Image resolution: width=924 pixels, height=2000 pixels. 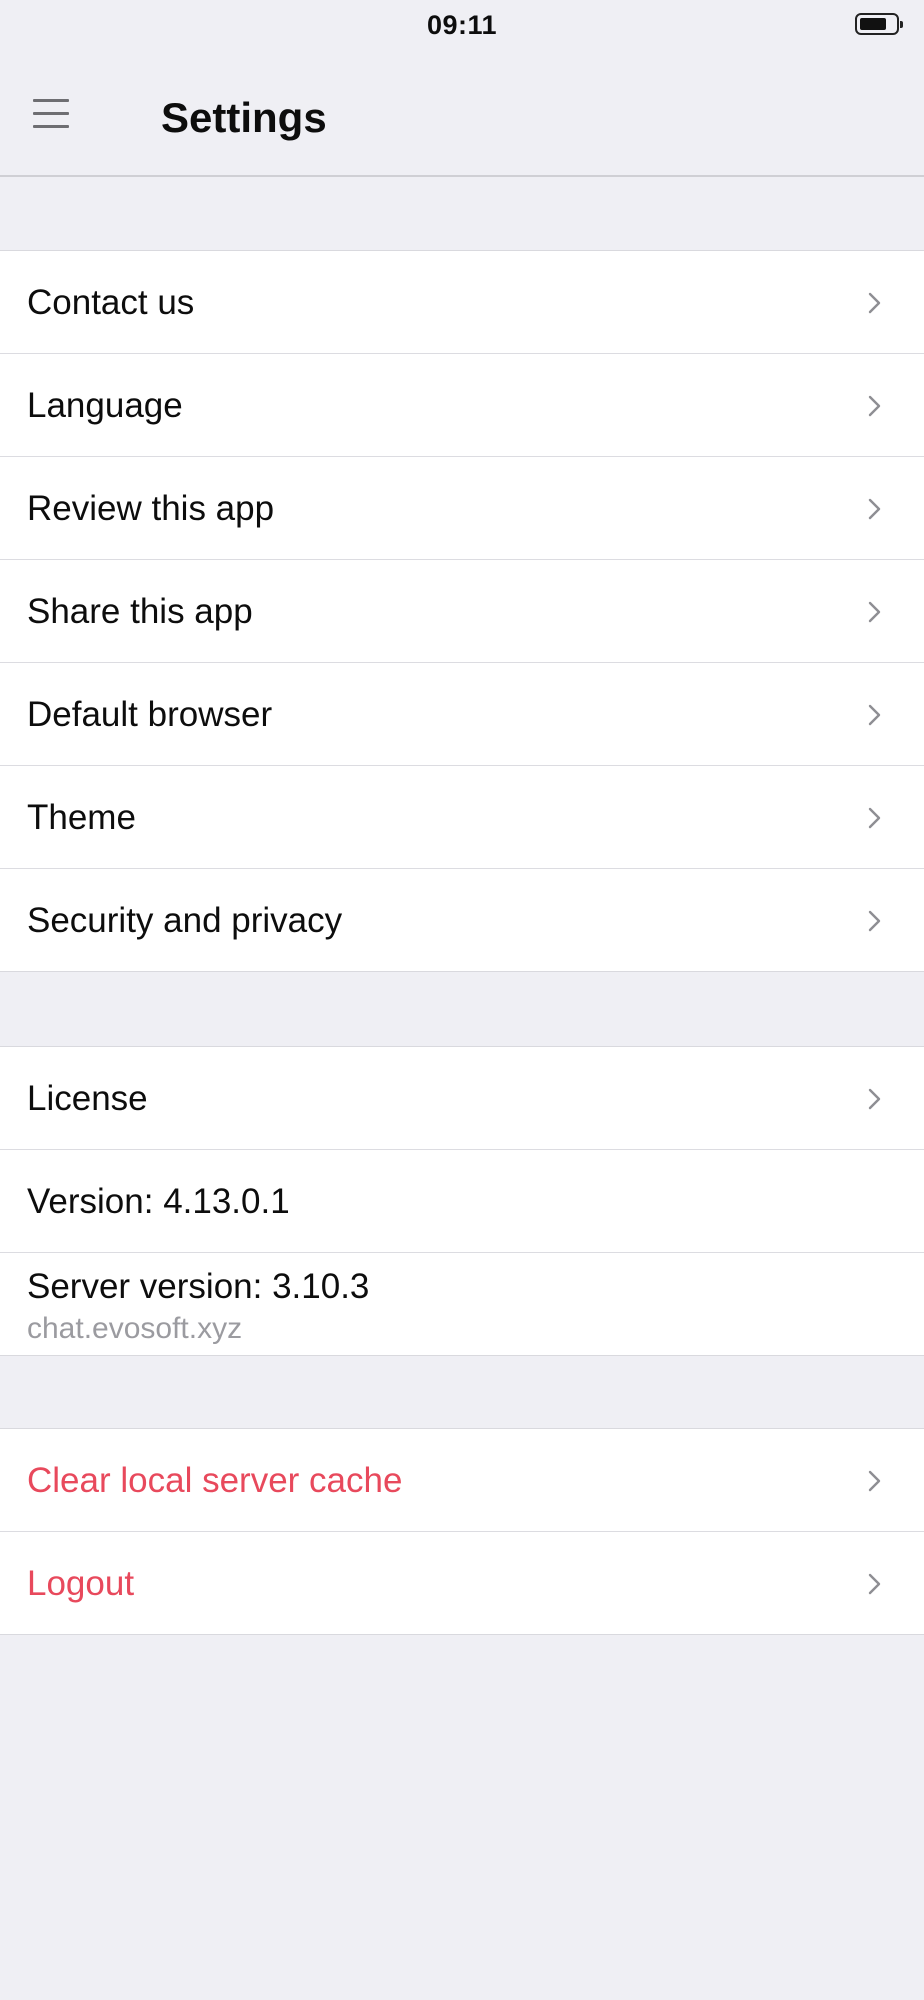 What do you see at coordinates (215, 1480) in the screenshot?
I see `settings-item-label: Clear local server cache` at bounding box center [215, 1480].